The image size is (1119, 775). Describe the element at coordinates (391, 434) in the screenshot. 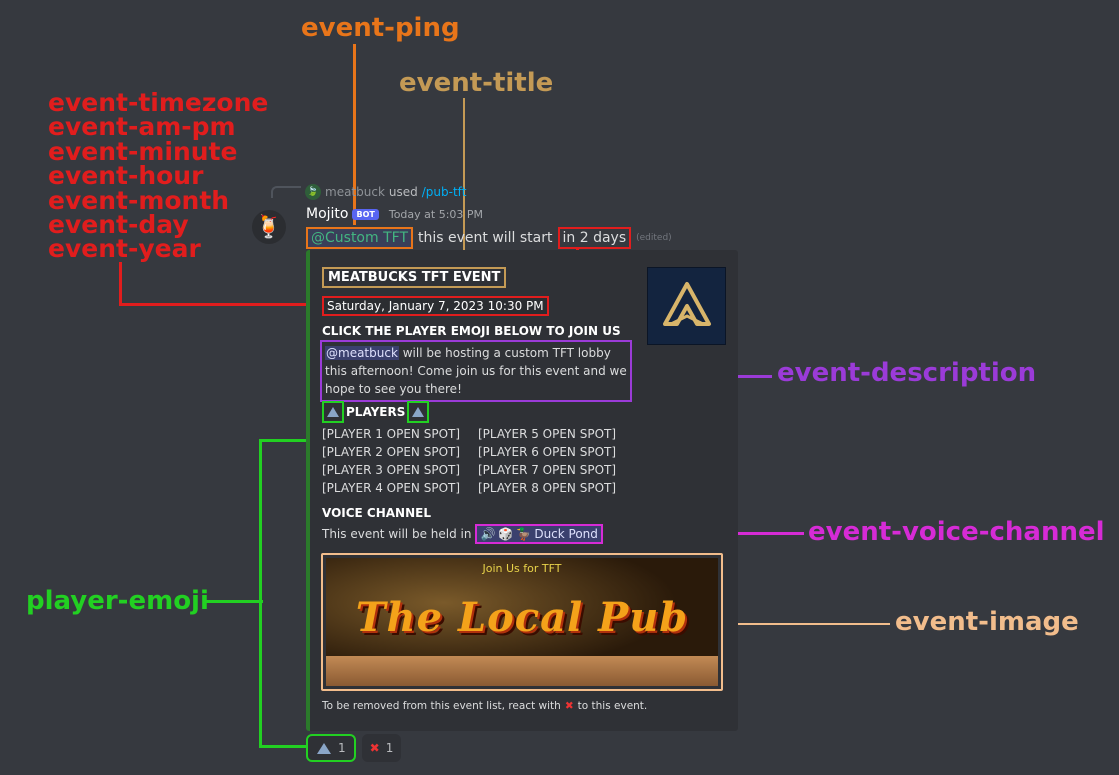

I see `player-slot: [PLAYER 1 OPEN SPOT]` at that location.